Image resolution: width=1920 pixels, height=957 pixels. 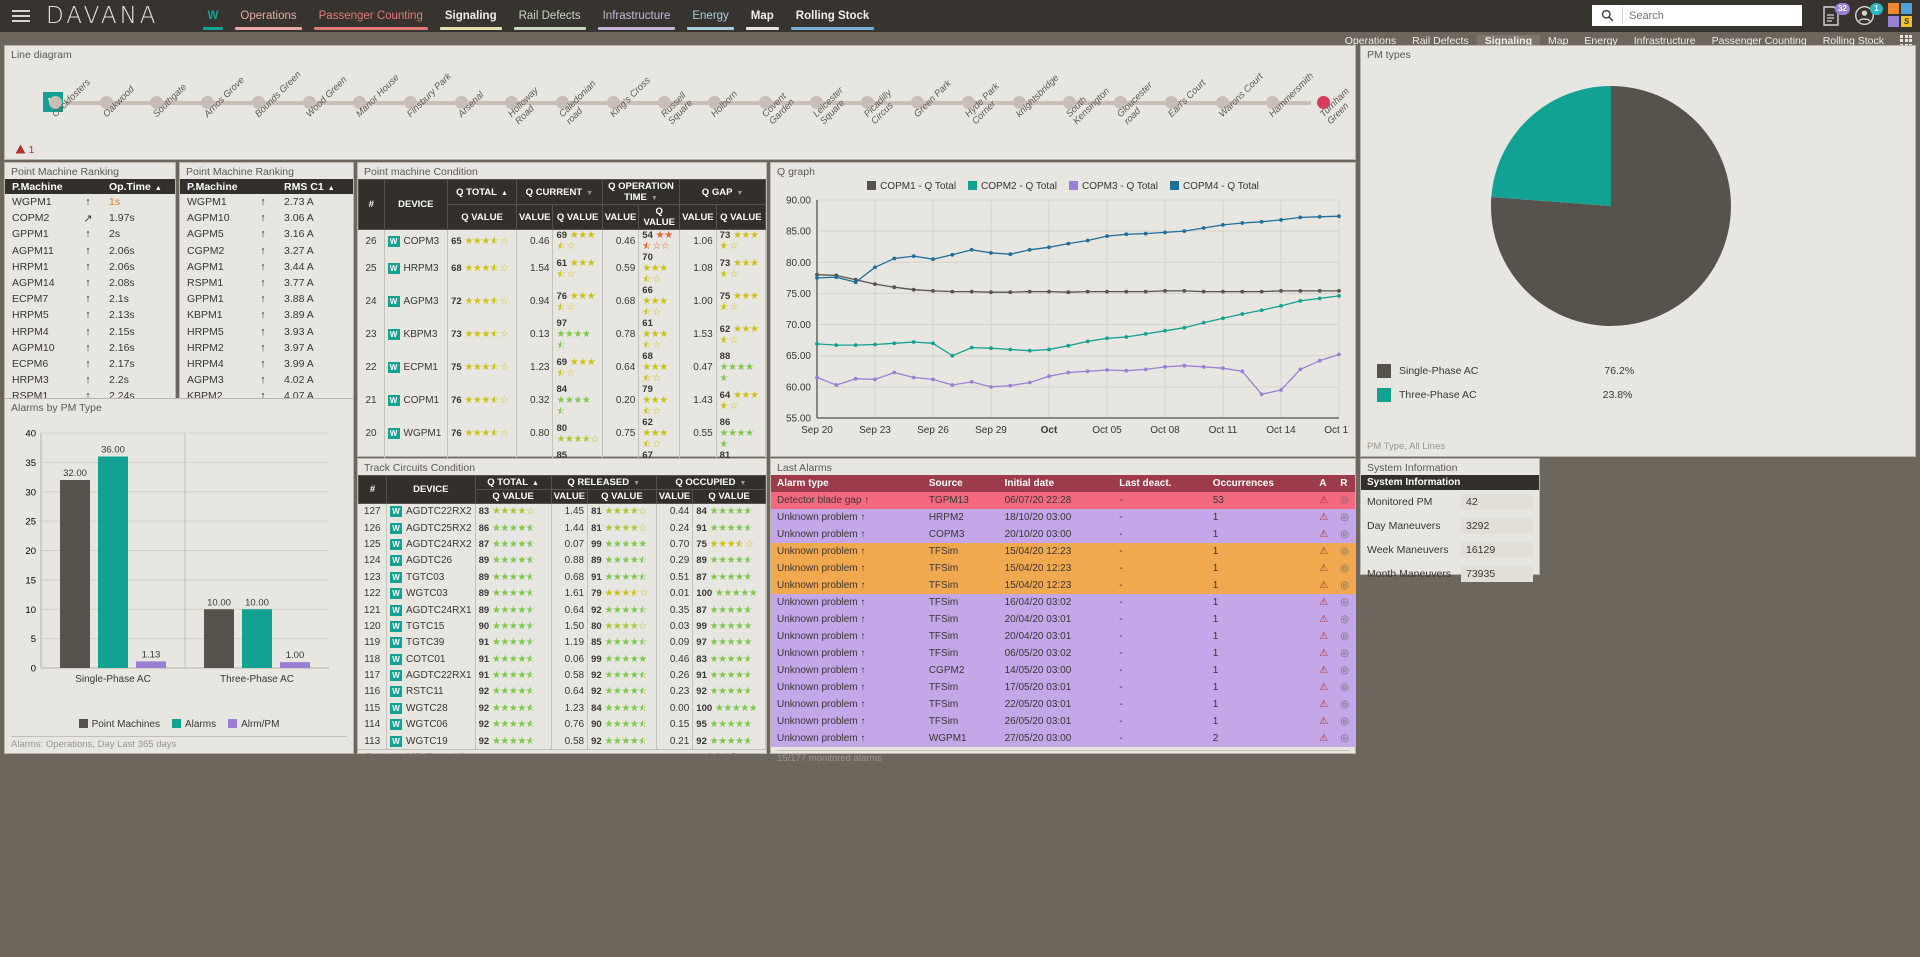 I want to click on search-box, so click(x=1697, y=15).